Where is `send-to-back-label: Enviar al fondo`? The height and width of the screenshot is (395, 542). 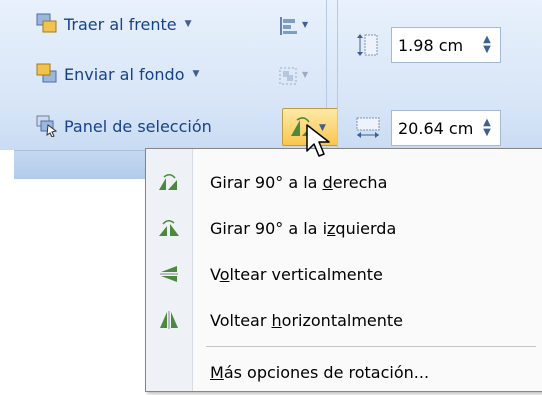 send-to-back-label: Enviar al fondo is located at coordinates (124, 74).